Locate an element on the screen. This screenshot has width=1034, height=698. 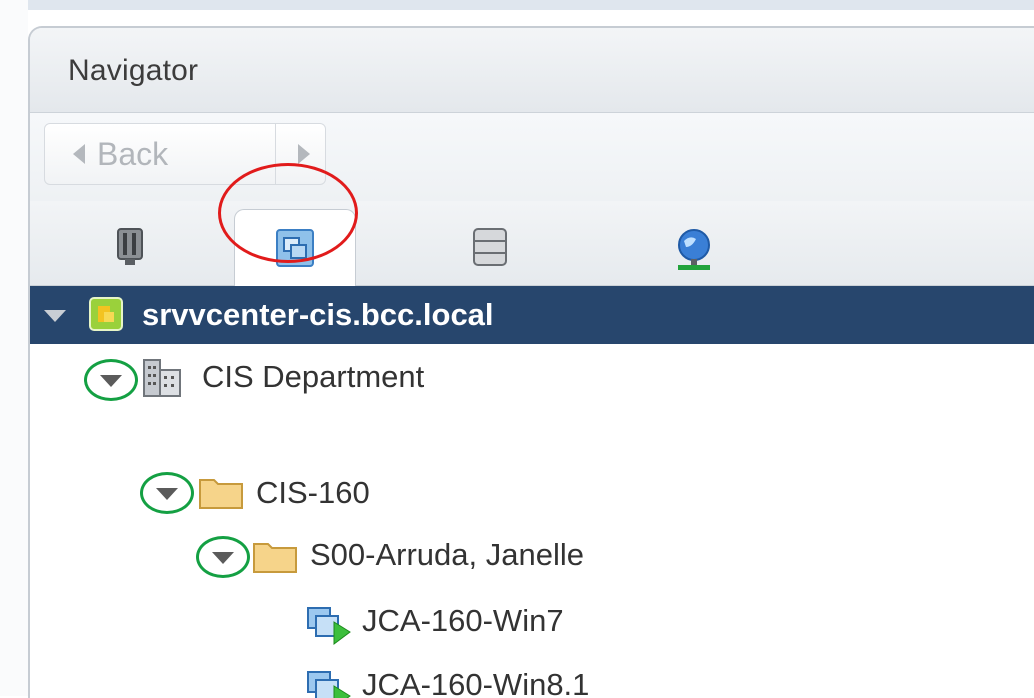
hosts-clusters-icon is located at coordinates (130, 246).